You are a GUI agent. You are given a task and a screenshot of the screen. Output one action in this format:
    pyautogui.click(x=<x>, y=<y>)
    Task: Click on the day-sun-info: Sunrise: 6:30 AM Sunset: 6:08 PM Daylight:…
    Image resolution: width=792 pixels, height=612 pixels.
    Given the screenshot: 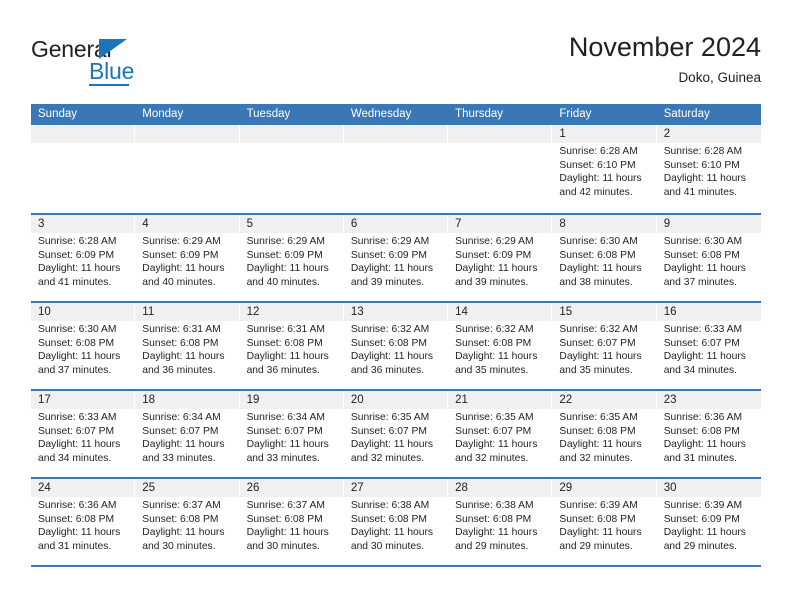 What is the action you would take?
    pyautogui.click(x=709, y=261)
    